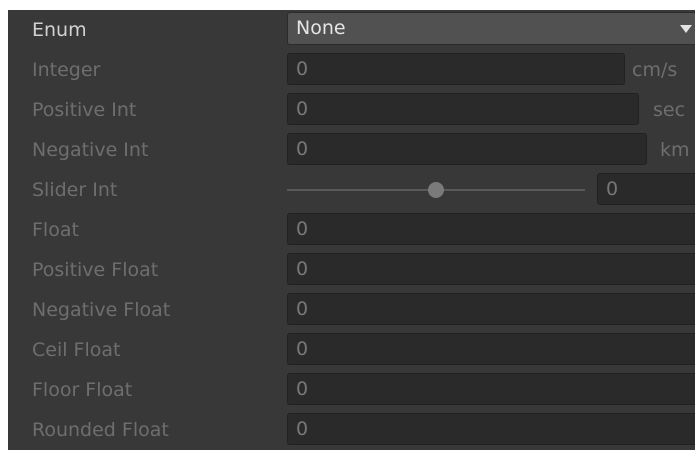 The width and height of the screenshot is (695, 450). Describe the element at coordinates (66, 70) in the screenshot. I see `integer-label: Integer` at that location.